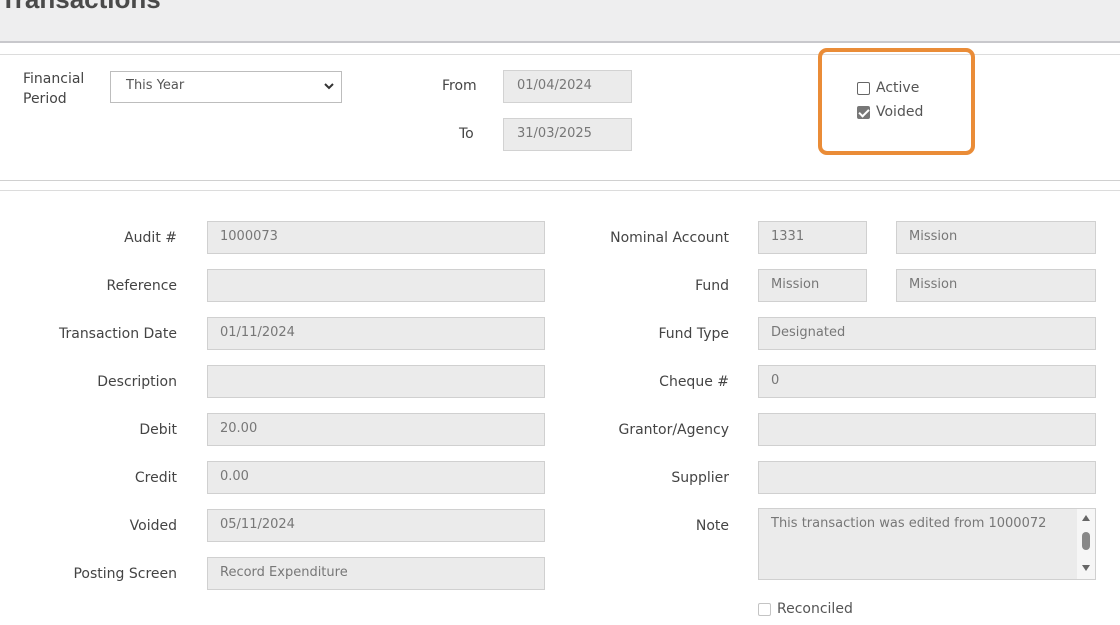  Describe the element at coordinates (459, 86) in the screenshot. I see `from-label: From` at that location.